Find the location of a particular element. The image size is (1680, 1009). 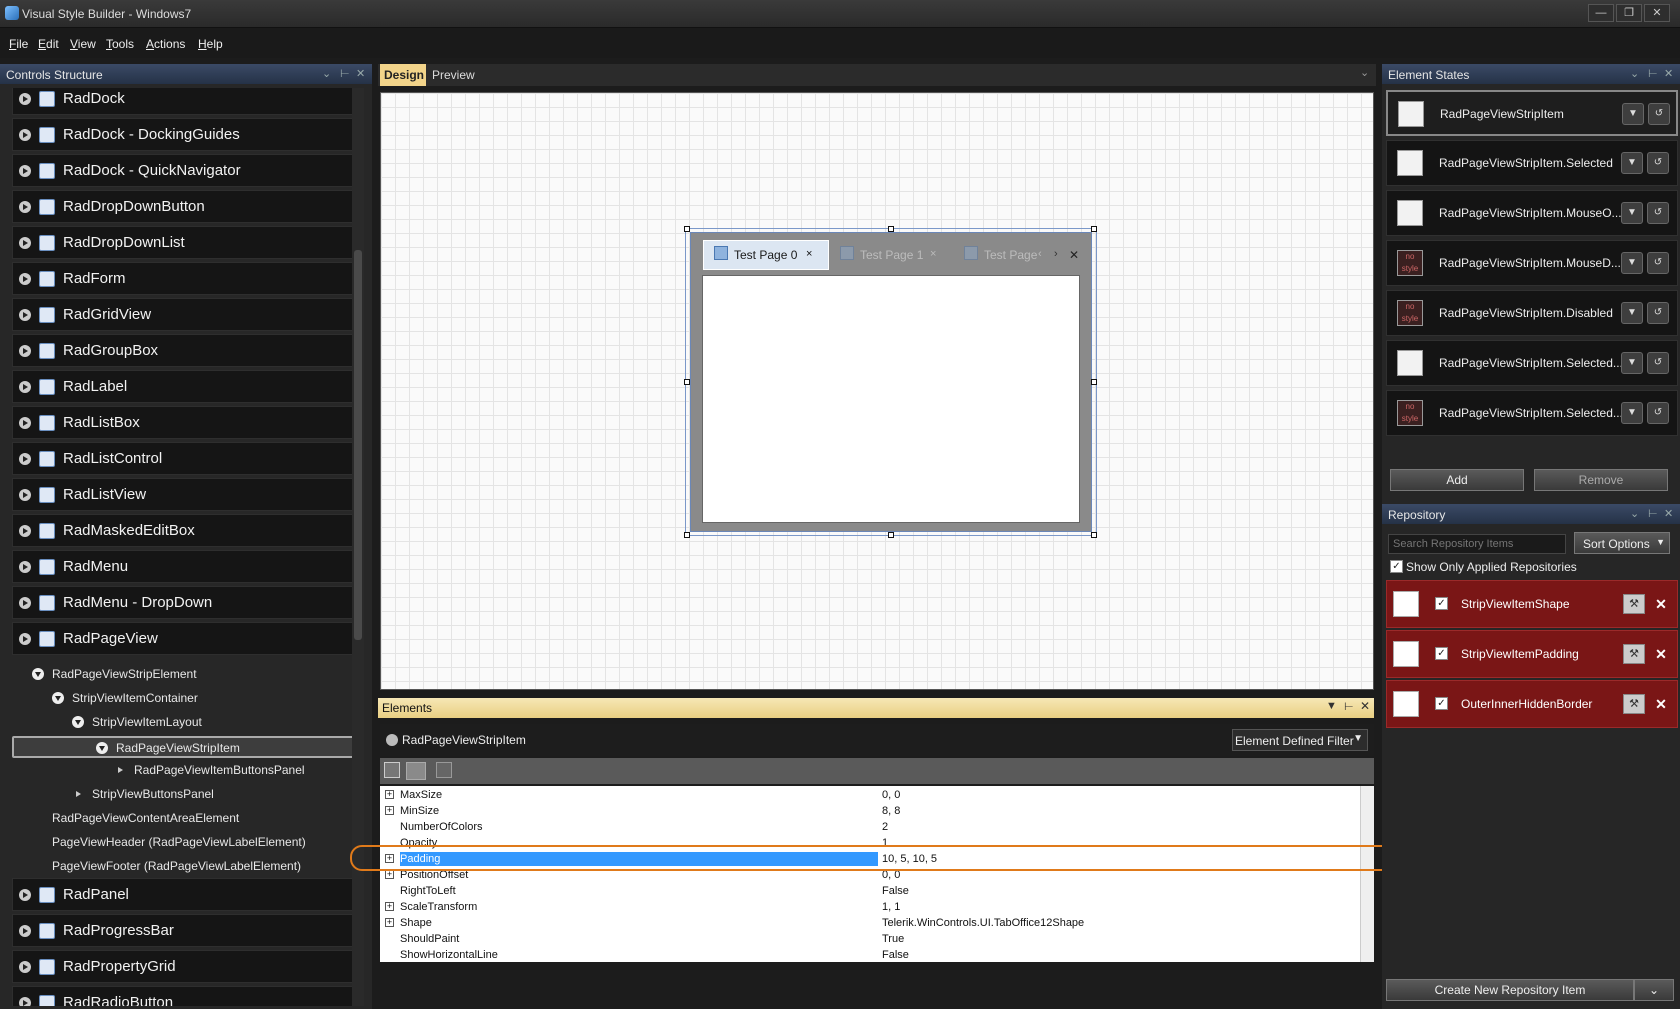

element-state-row: no style RadPageViewStripItem.MouseD... ▼ ↺ is located at coordinates (1532, 263).